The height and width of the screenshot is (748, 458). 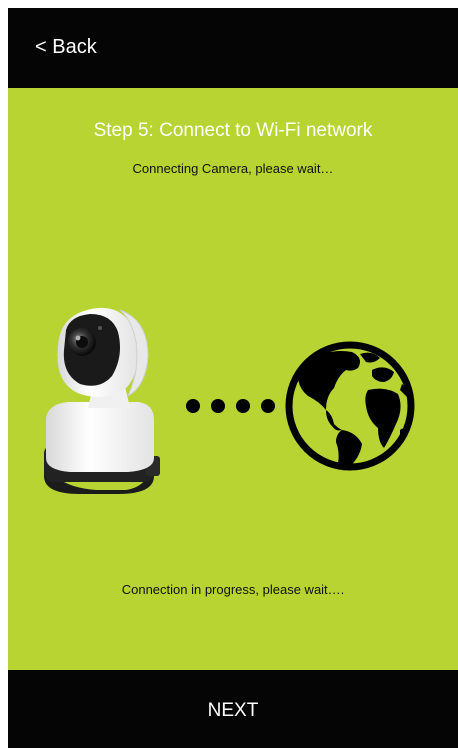 I want to click on camera-icon, so click(x=102, y=400).